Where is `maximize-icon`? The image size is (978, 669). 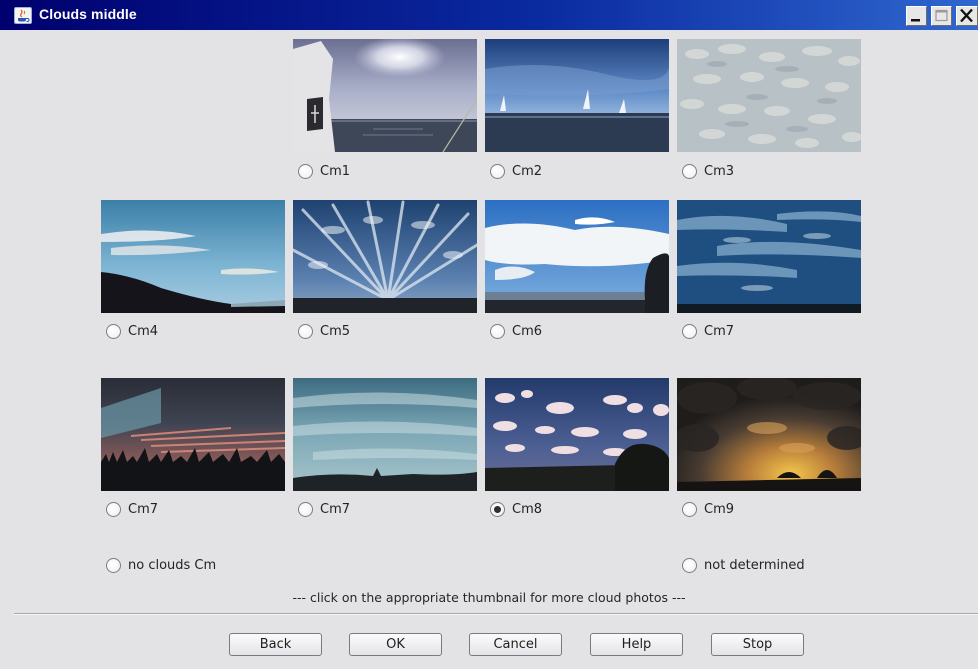
maximize-icon is located at coordinates (941, 15).